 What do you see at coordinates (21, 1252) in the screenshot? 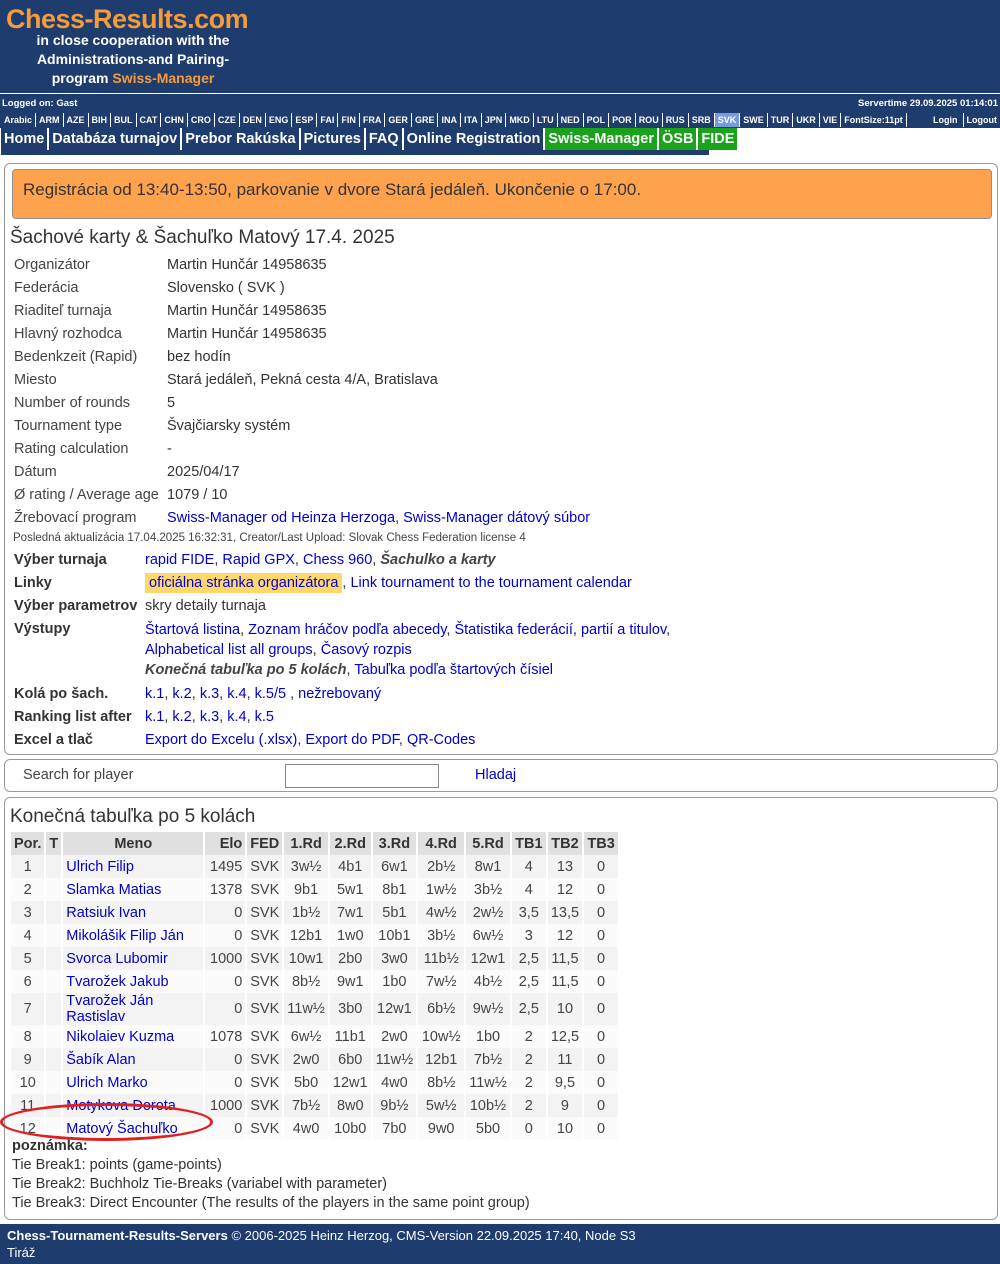
I see `imprint-link: Tiráž` at bounding box center [21, 1252].